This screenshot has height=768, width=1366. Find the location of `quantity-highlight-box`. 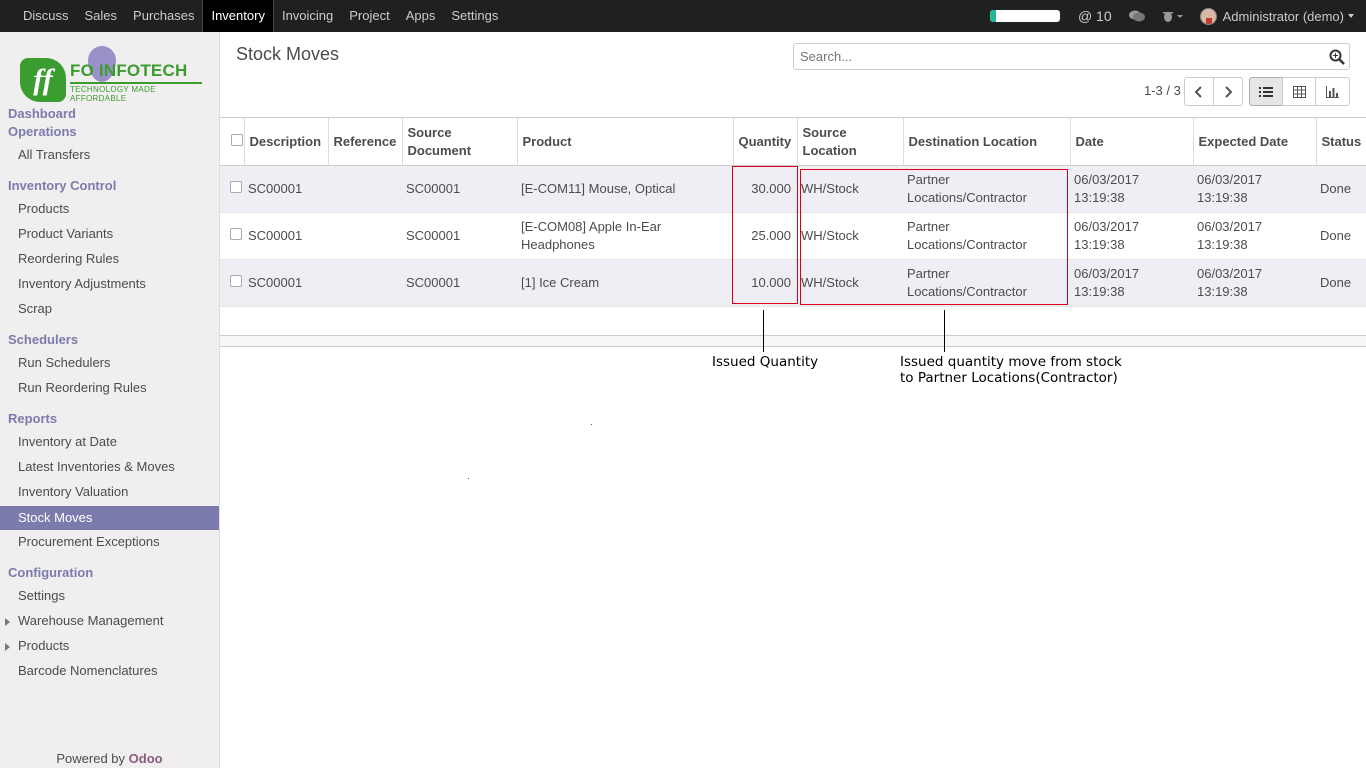

quantity-highlight-box is located at coordinates (765, 235).